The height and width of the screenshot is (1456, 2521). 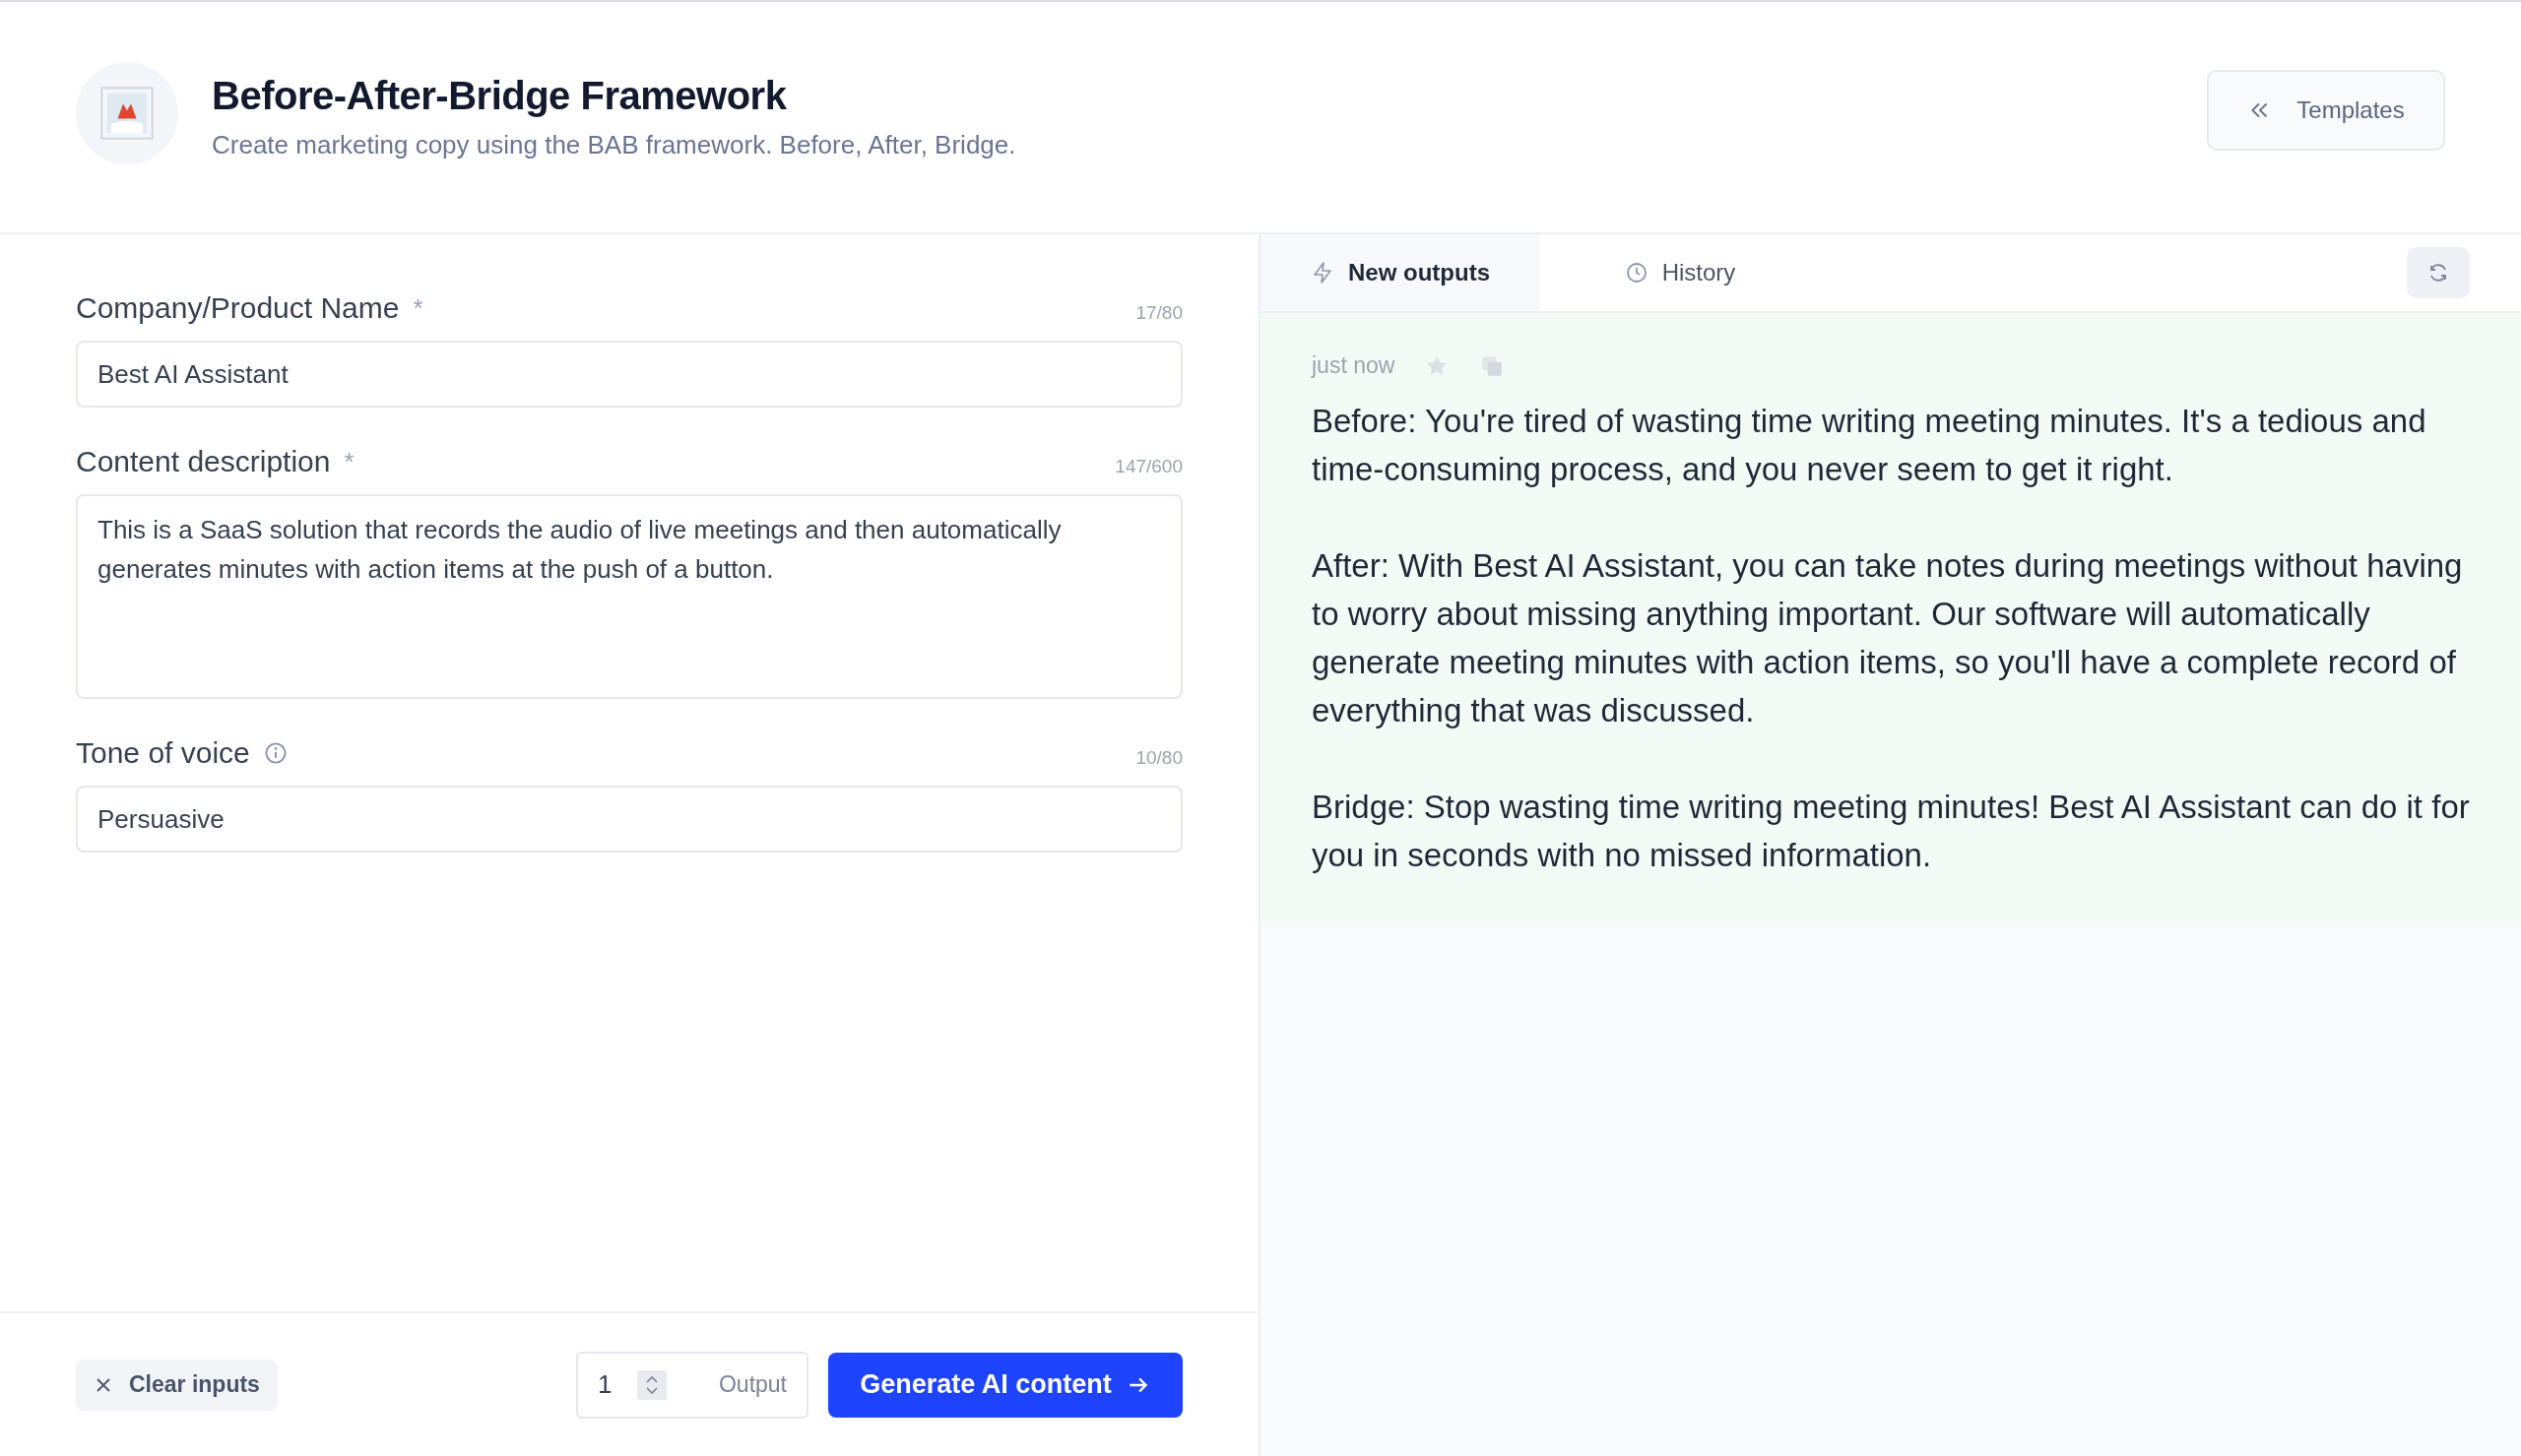 I want to click on stepper-icon, so click(x=652, y=1384).